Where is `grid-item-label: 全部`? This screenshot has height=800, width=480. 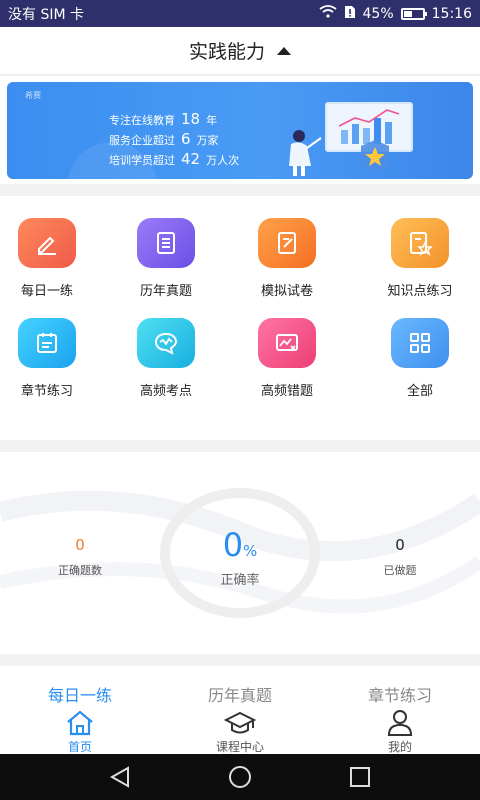 grid-item-label: 全部 is located at coordinates (419, 391).